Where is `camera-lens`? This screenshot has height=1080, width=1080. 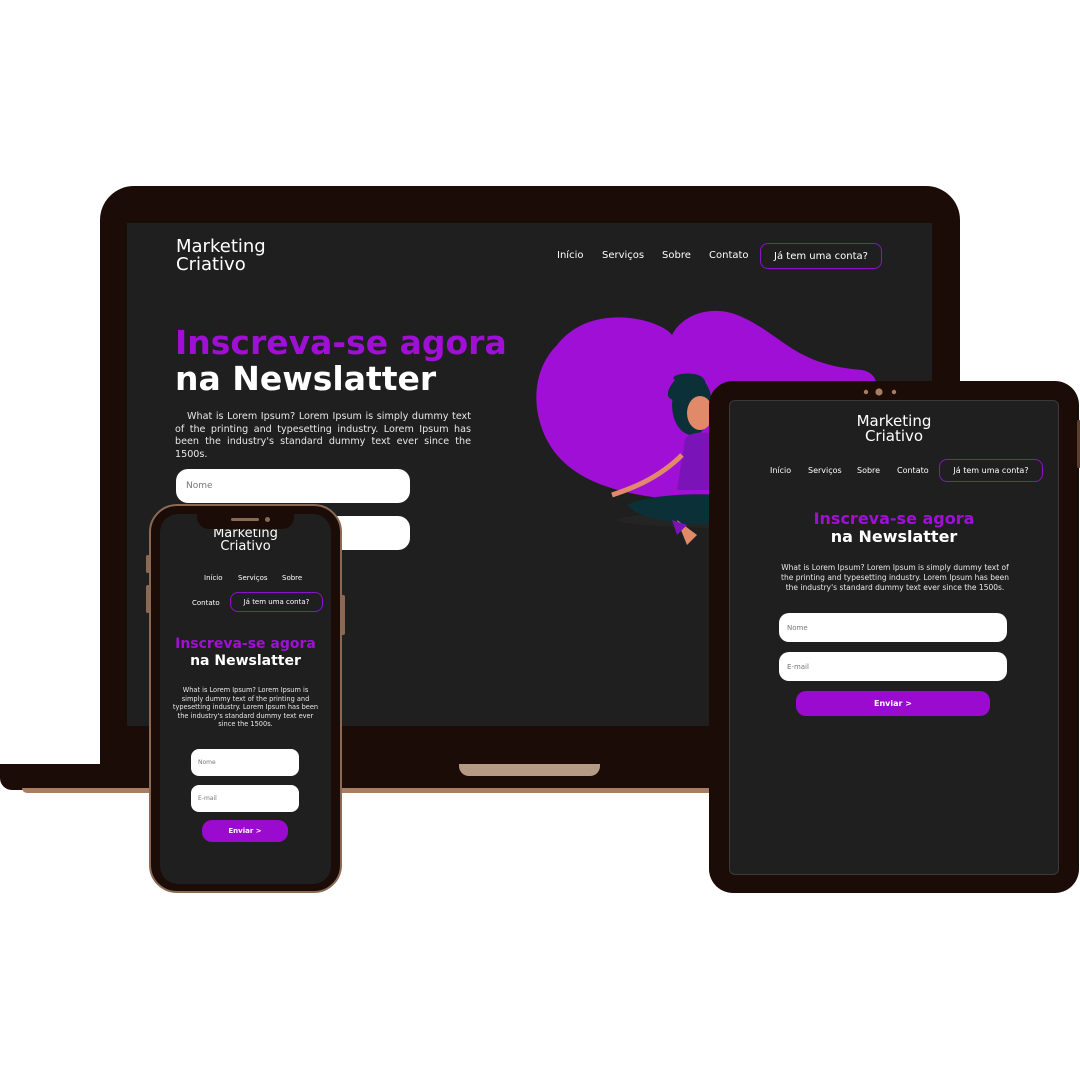 camera-lens is located at coordinates (879, 392).